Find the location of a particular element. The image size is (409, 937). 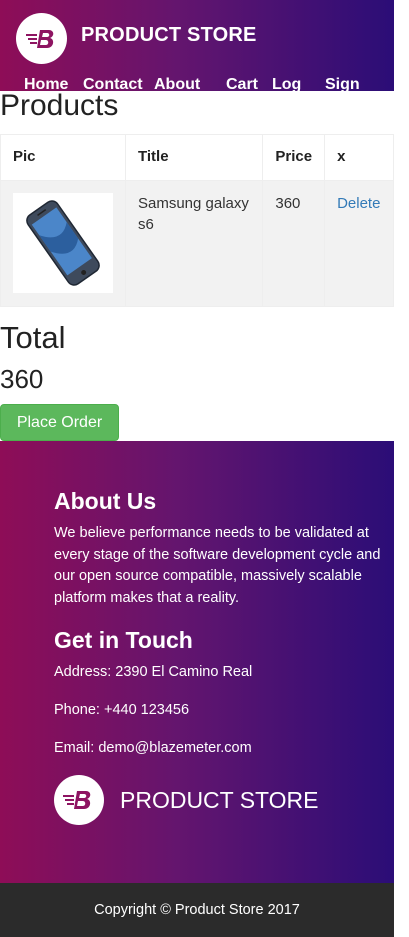

nav-item-about: About is located at coordinates (177, 83).